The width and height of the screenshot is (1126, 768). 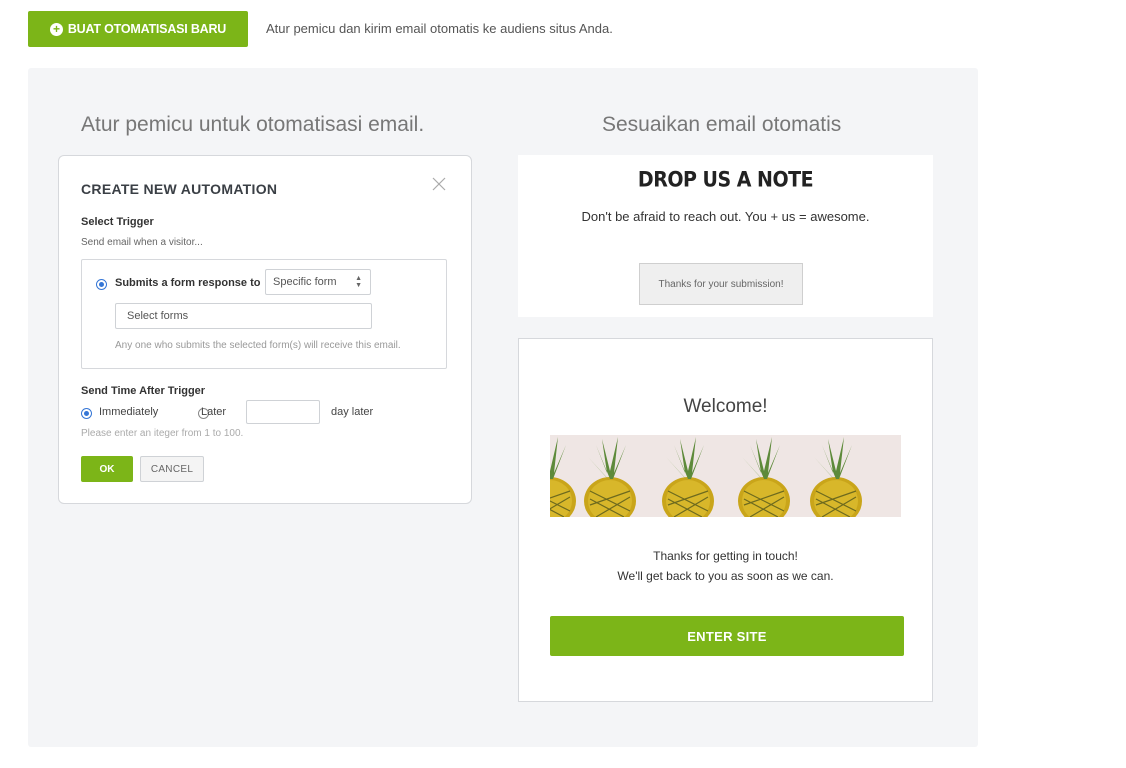 I want to click on select-forms-input: Select forms, so click(x=243, y=316).